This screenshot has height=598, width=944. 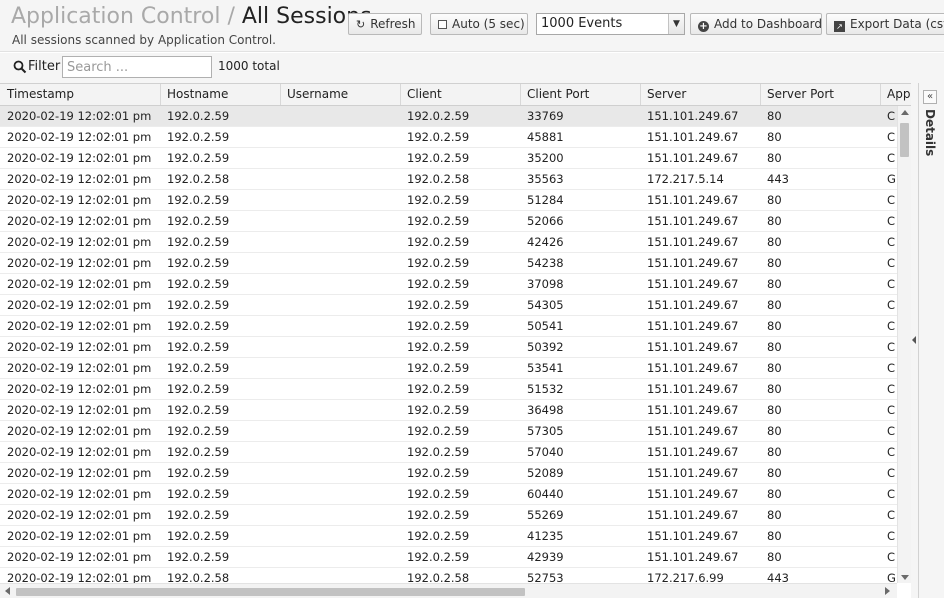 I want to click on column-header-hostname: Hostname, so click(x=221, y=94).